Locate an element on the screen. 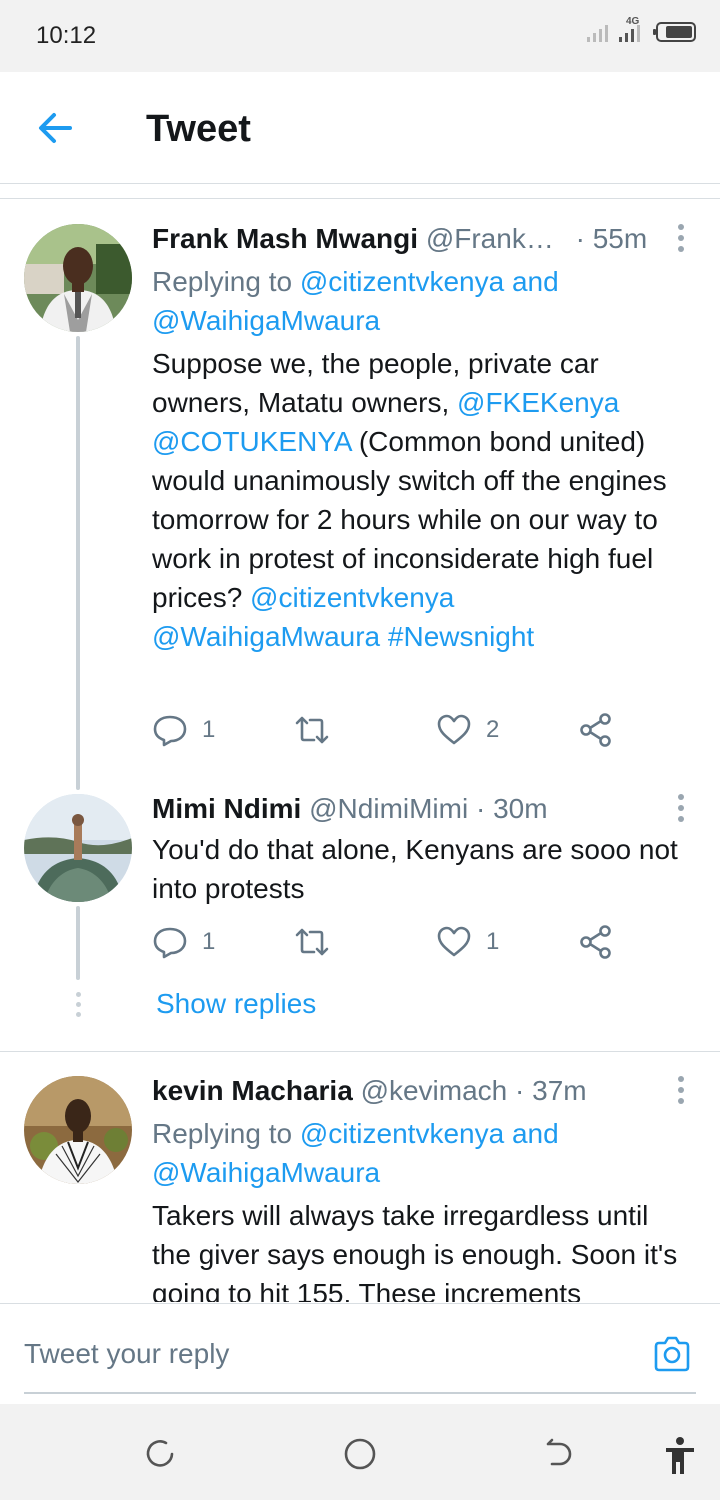  reply-composer: Tweet your reply is located at coordinates (360, 1353).